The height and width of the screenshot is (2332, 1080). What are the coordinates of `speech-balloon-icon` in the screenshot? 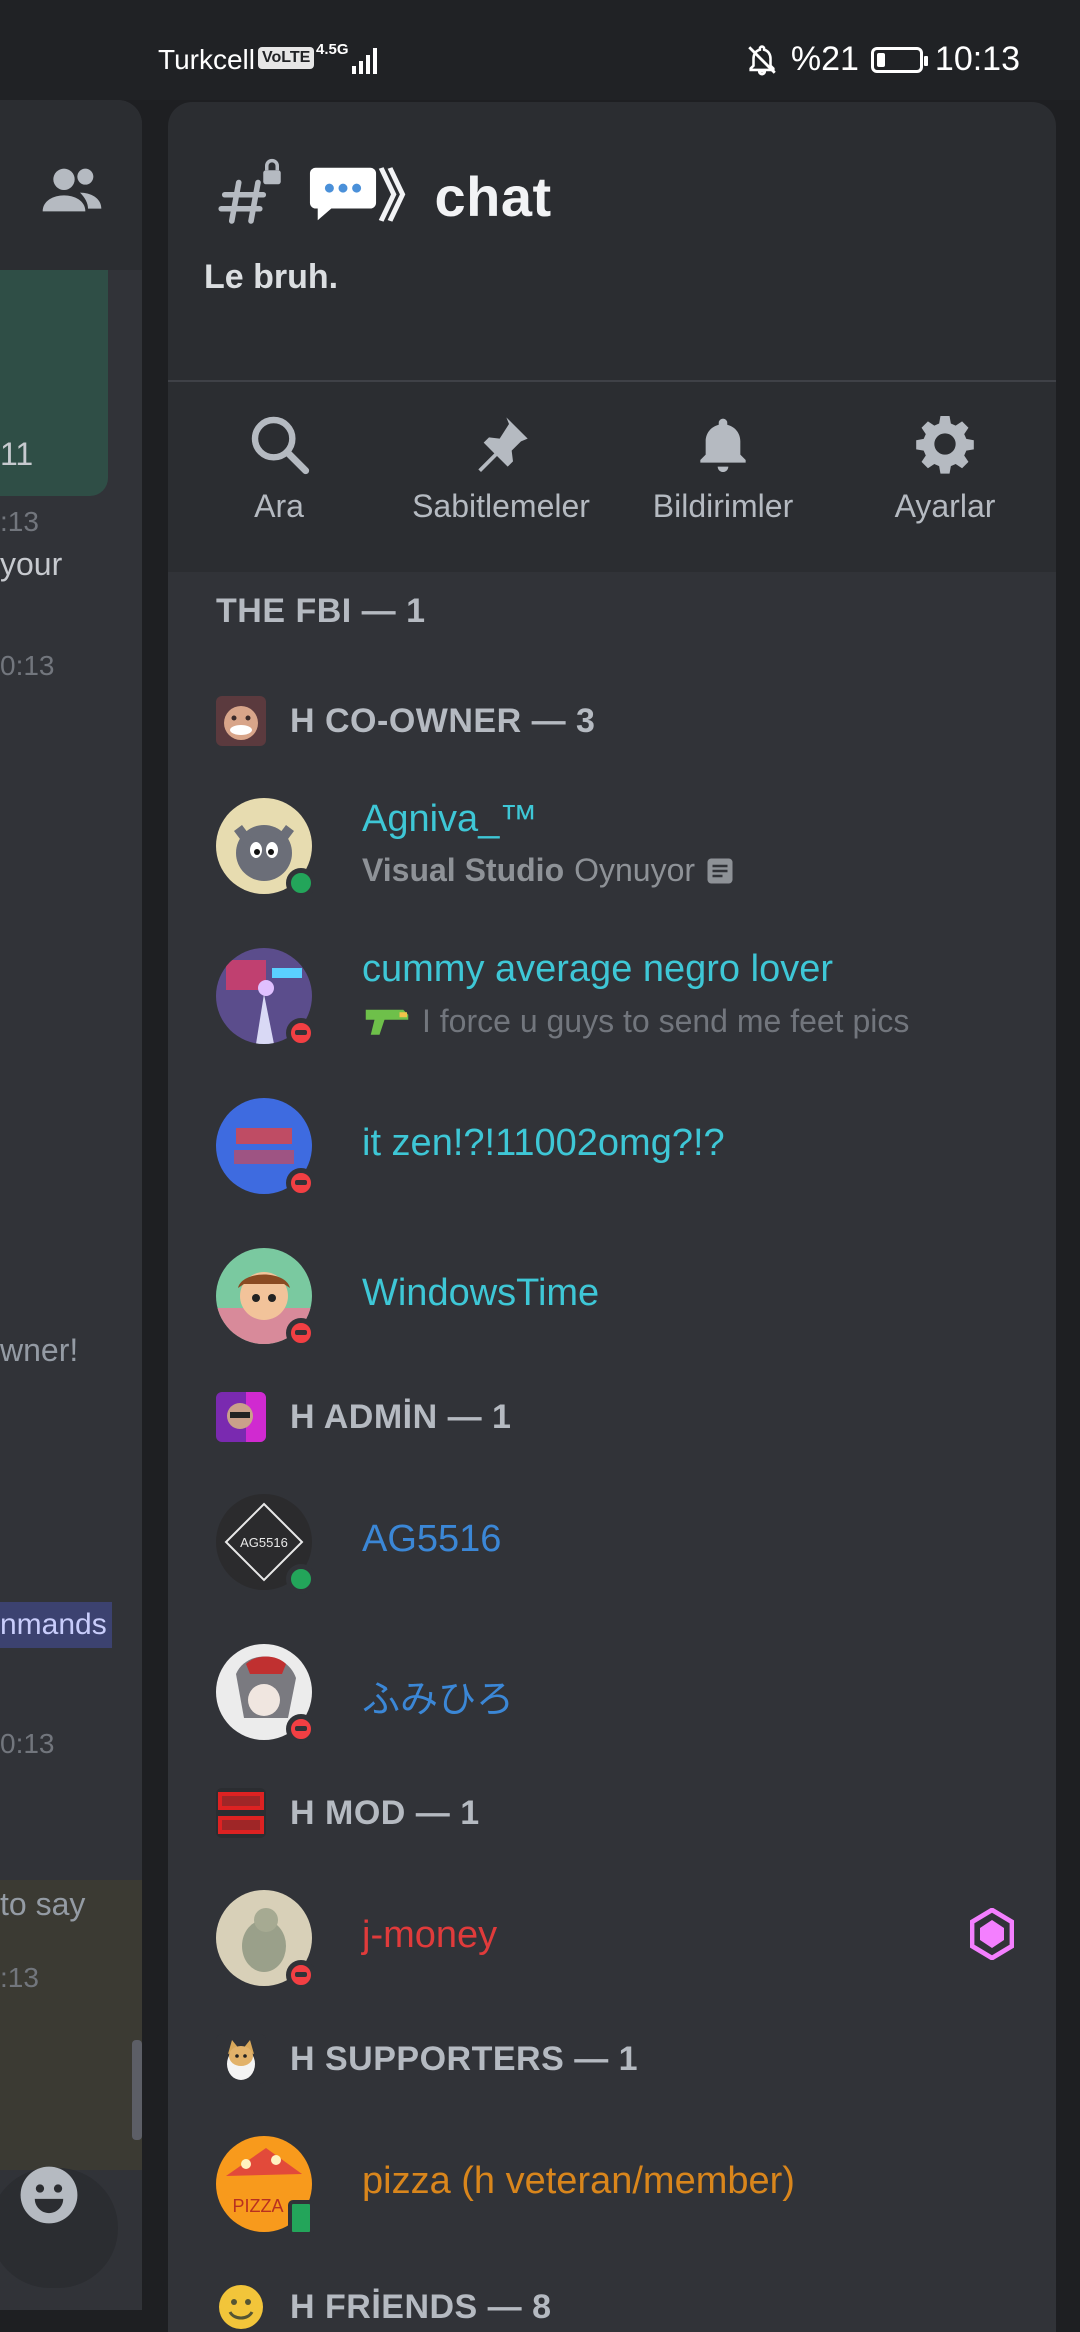 It's located at (343, 193).